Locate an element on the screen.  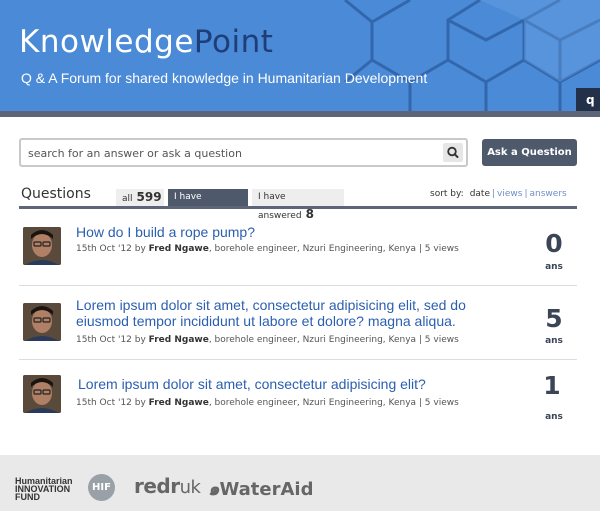
tab-all-label: all is located at coordinates (127, 199).